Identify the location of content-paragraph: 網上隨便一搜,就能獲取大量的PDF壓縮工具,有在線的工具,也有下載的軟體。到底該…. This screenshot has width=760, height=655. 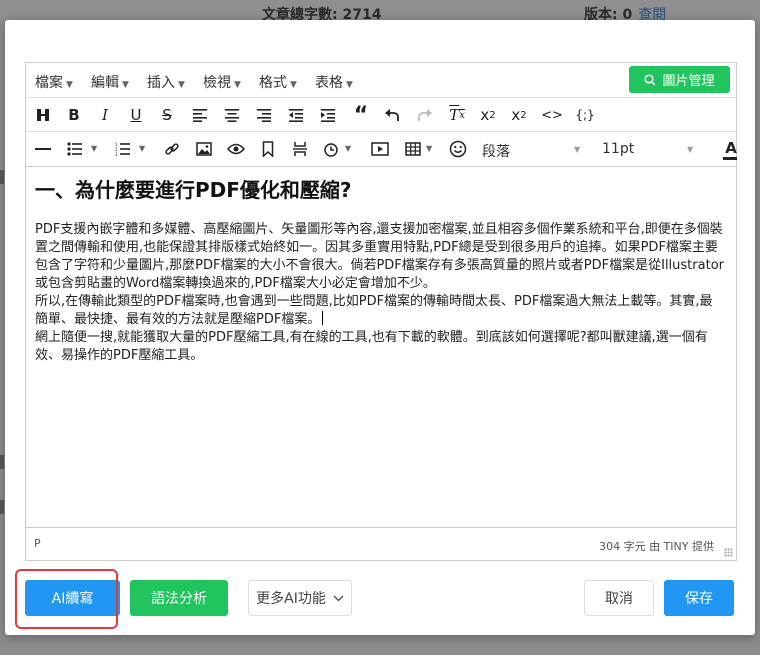
(371, 346).